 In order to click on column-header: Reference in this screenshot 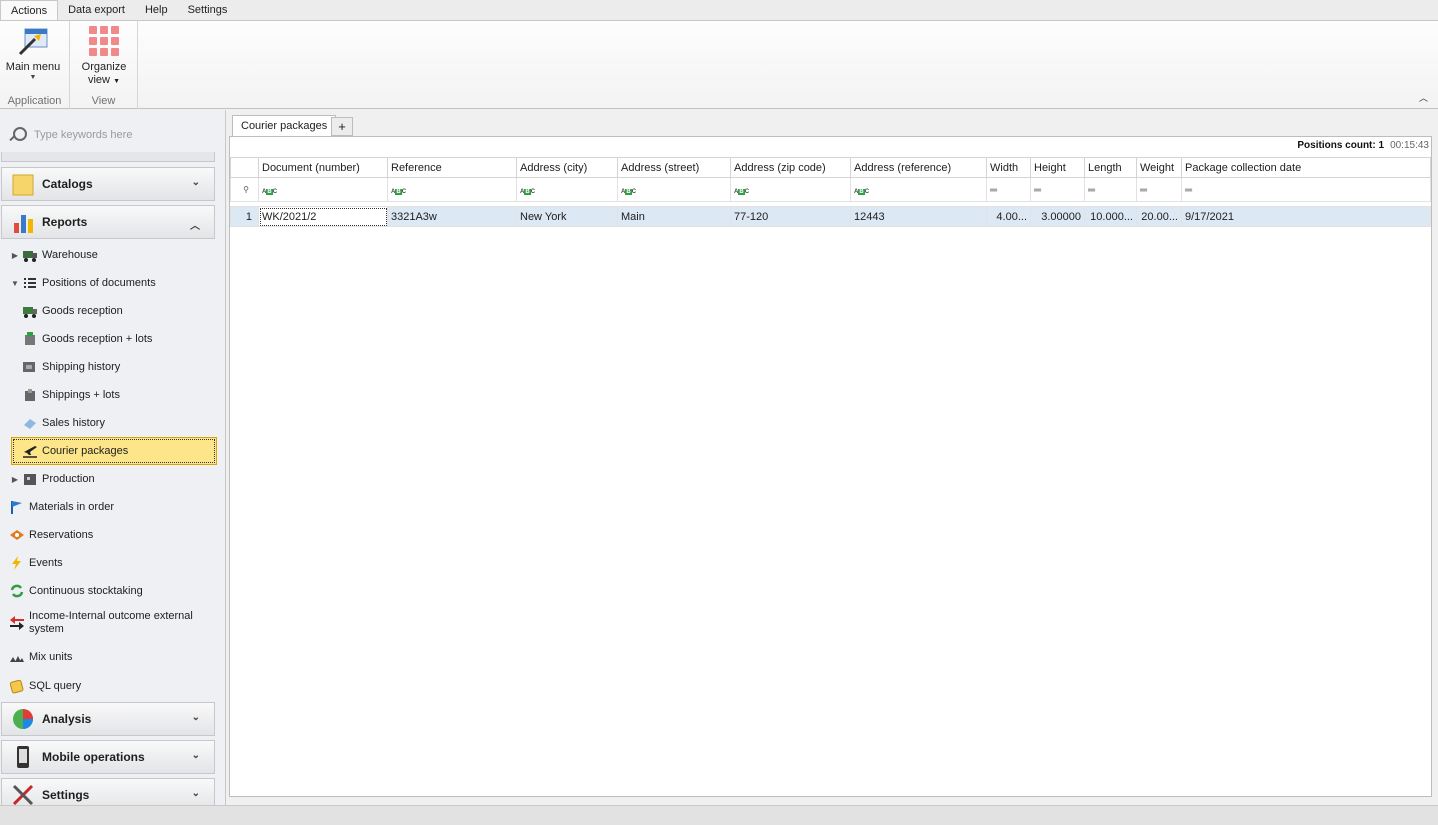, I will do `click(452, 167)`.